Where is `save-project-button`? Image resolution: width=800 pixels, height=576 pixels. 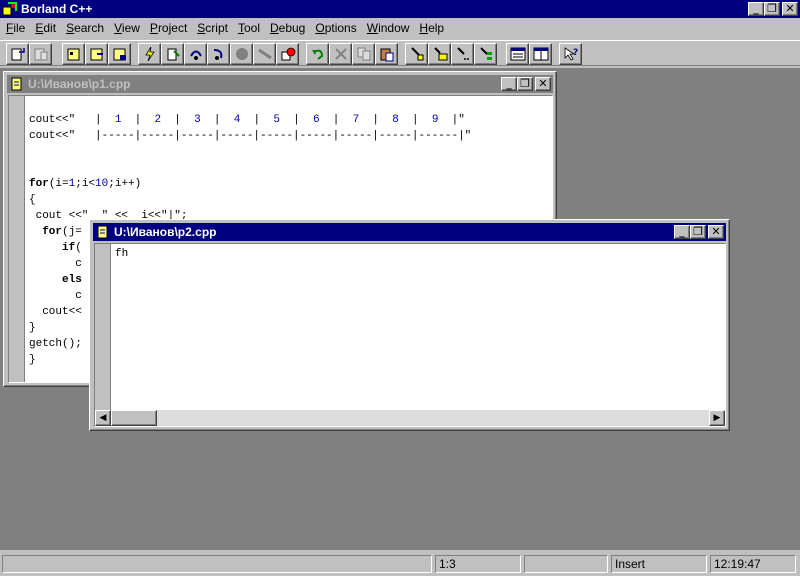 save-project-button is located at coordinates (119, 54).